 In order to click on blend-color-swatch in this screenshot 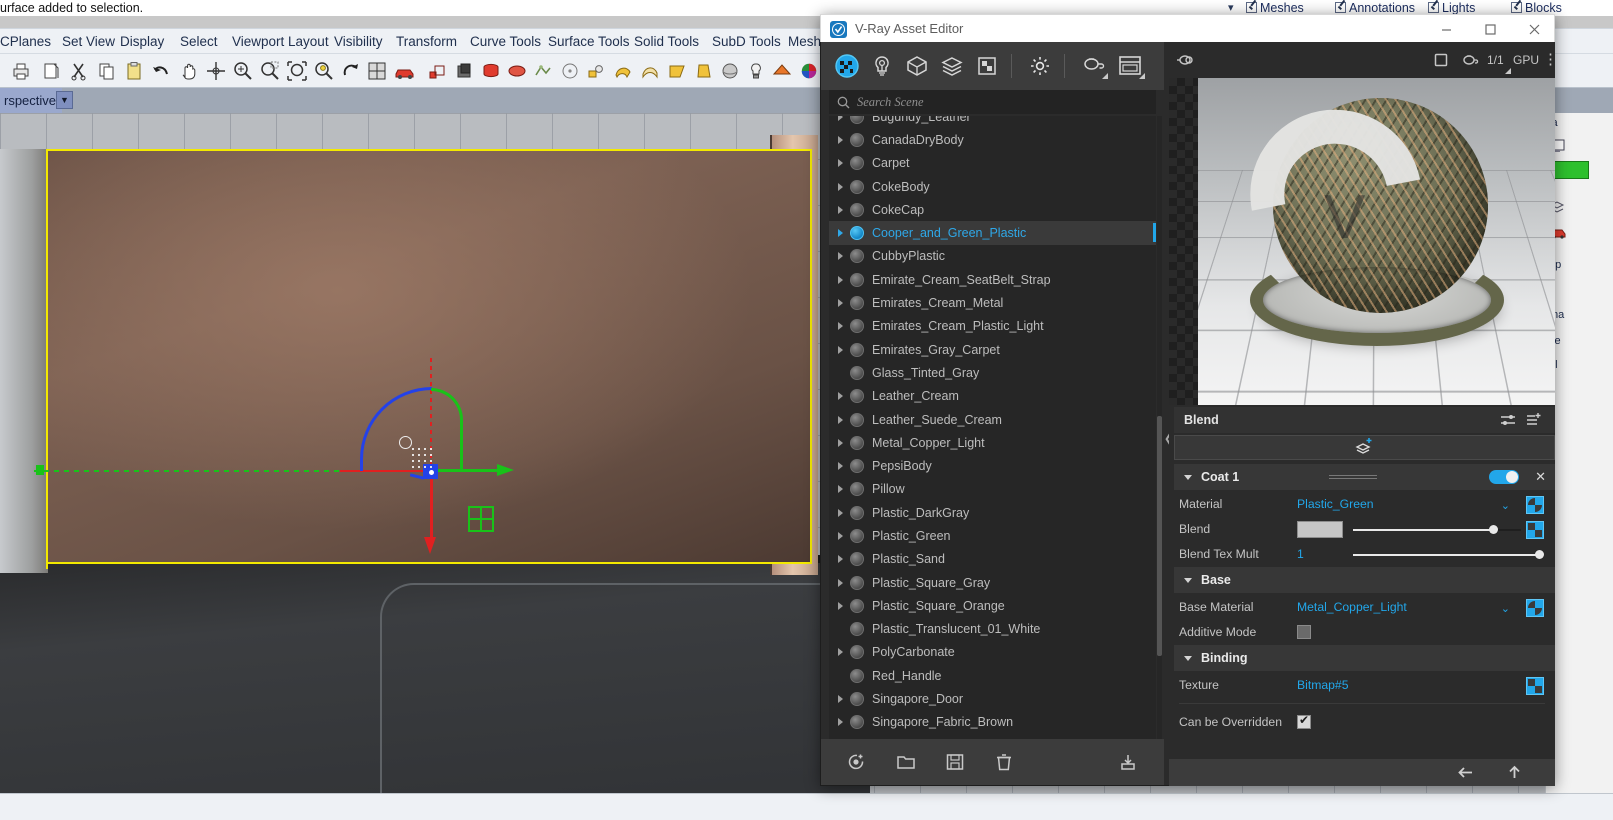, I will do `click(1320, 529)`.